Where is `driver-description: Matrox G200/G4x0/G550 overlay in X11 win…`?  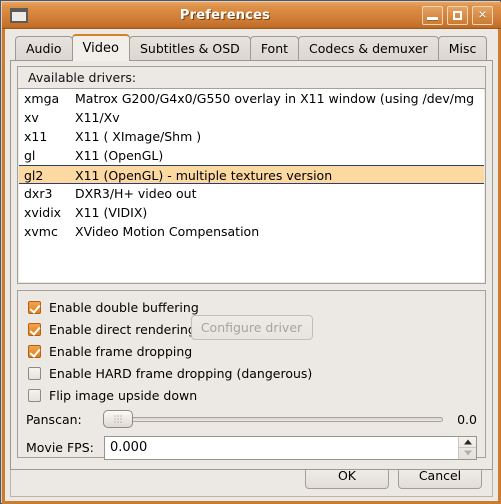 driver-description: Matrox G200/G4x0/G550 overlay in X11 win… is located at coordinates (275, 98).